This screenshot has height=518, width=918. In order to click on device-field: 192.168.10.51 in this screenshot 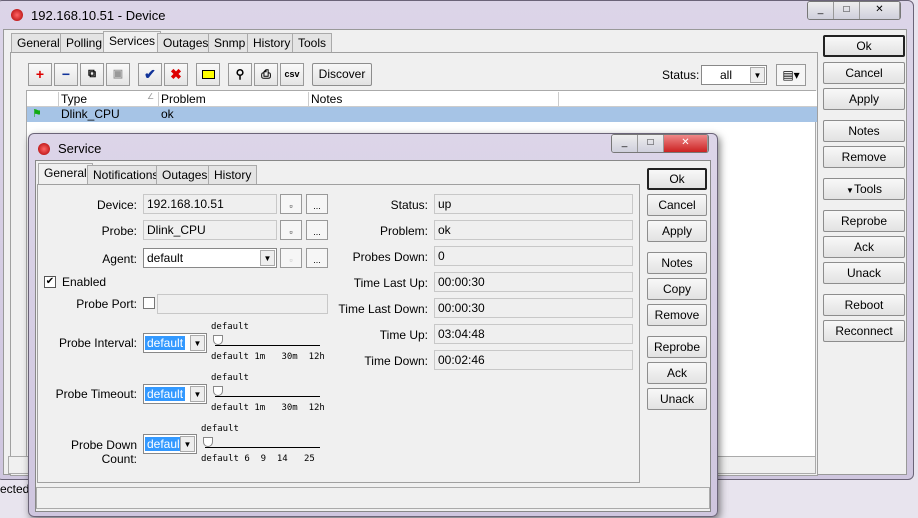, I will do `click(210, 204)`.